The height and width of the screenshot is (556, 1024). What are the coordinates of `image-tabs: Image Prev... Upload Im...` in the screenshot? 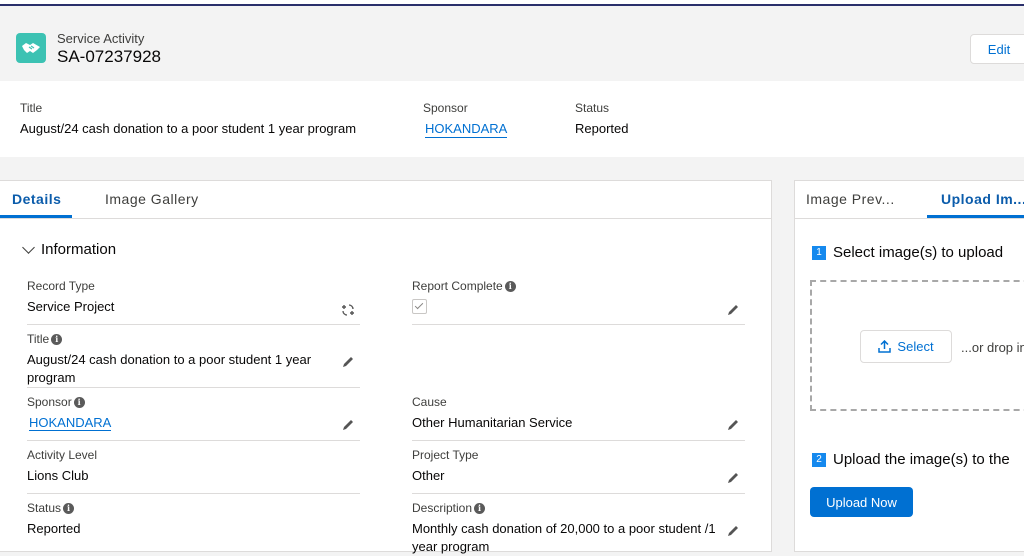 It's located at (909, 200).